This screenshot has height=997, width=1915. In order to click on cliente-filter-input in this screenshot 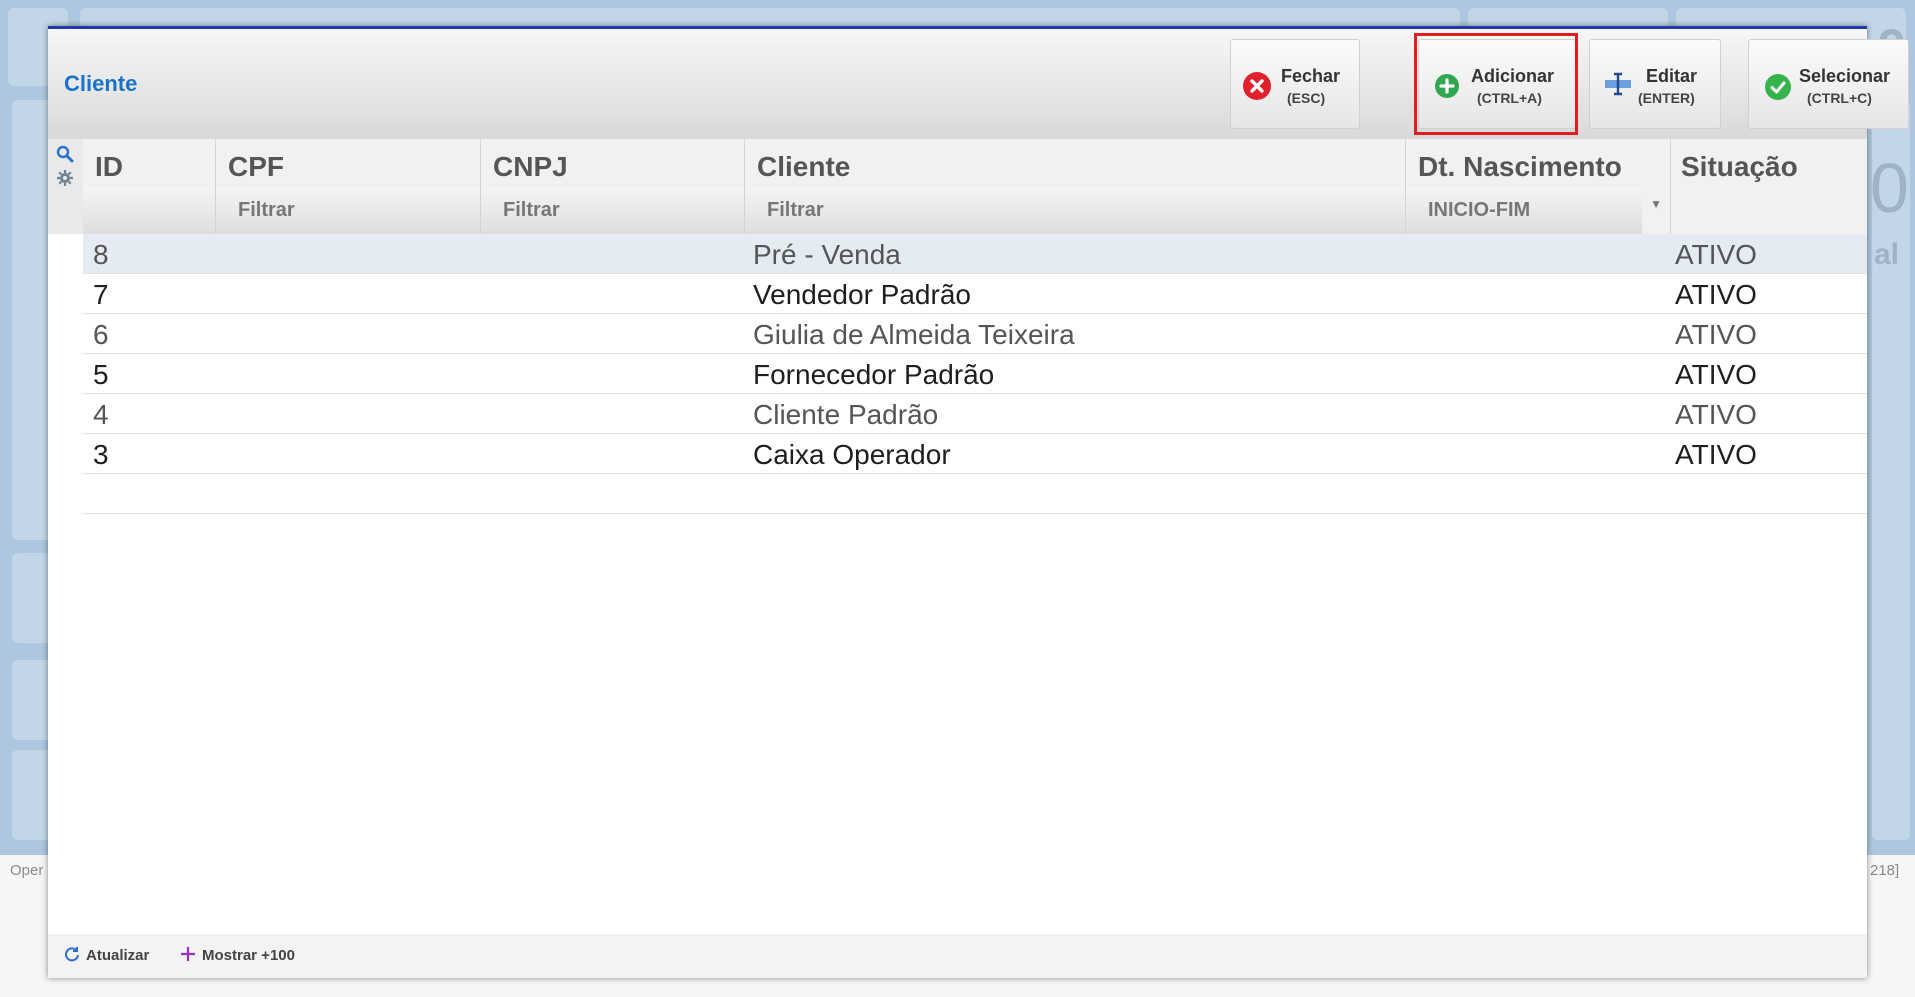, I will do `click(1075, 210)`.